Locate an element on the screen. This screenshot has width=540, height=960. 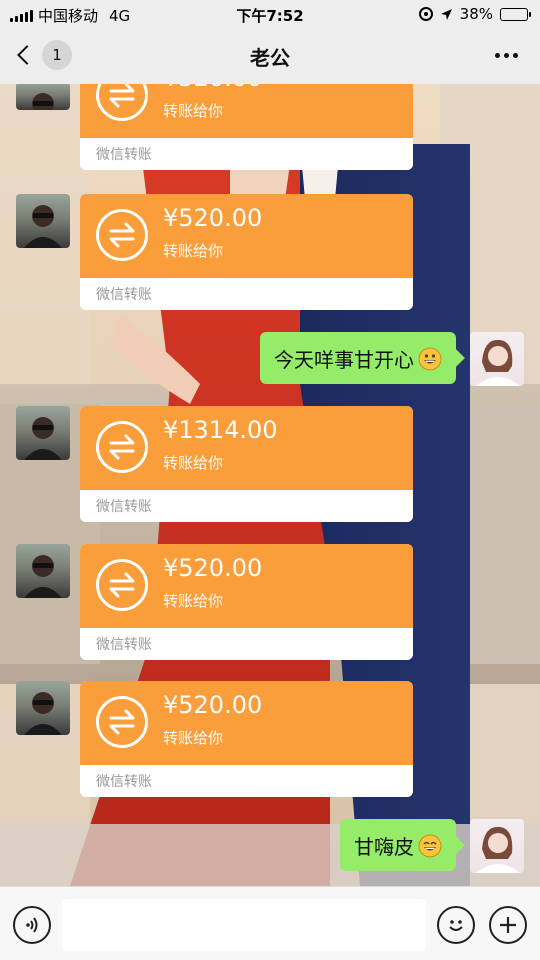
chat-title: 老公 is located at coordinates (270, 58).